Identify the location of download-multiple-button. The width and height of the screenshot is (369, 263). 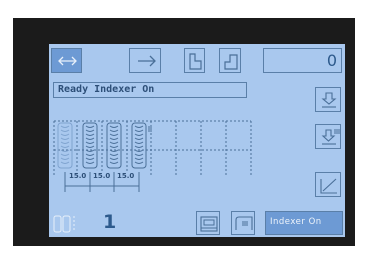
(328, 136).